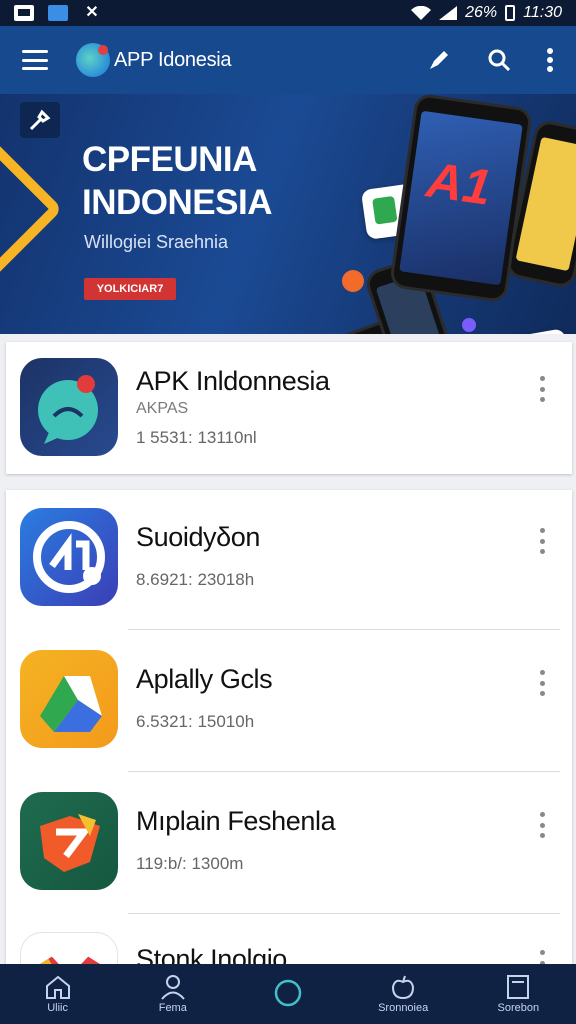 Image resolution: width=576 pixels, height=1024 pixels. What do you see at coordinates (233, 381) in the screenshot?
I see `app-name: APK Inldonnesia` at bounding box center [233, 381].